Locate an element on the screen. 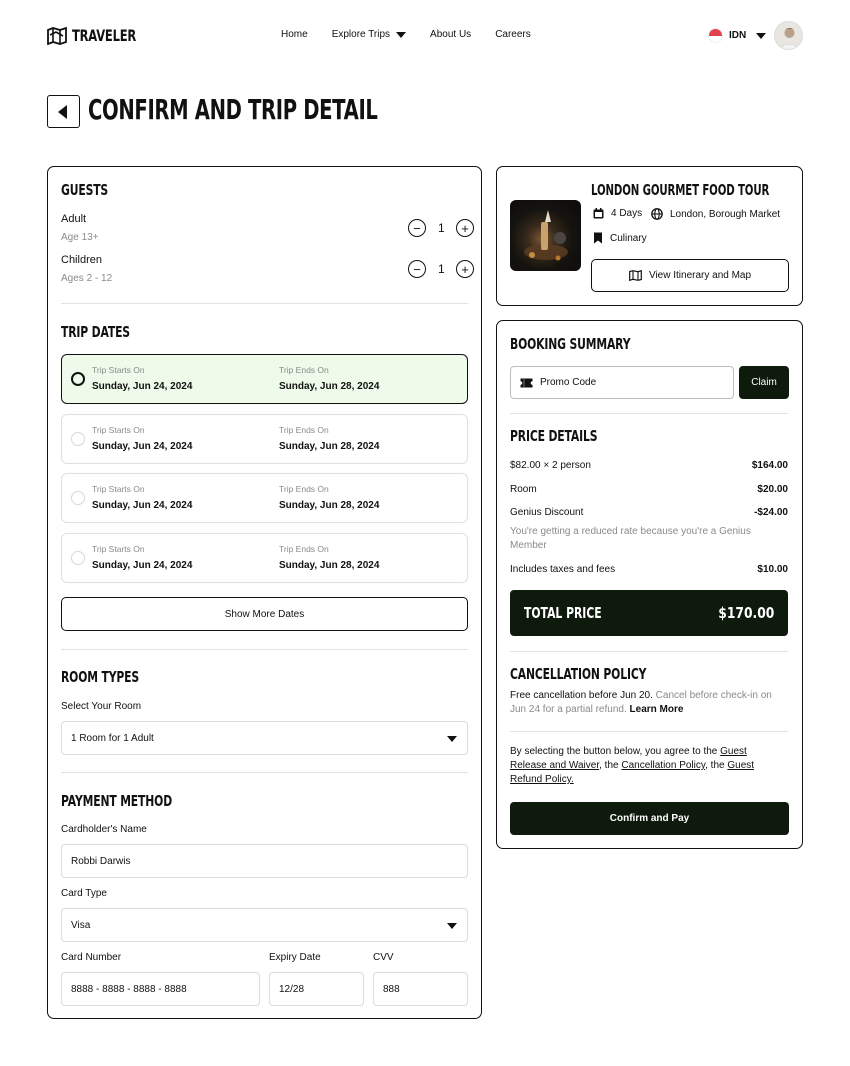  tour-category: Culinary is located at coordinates (620, 238).